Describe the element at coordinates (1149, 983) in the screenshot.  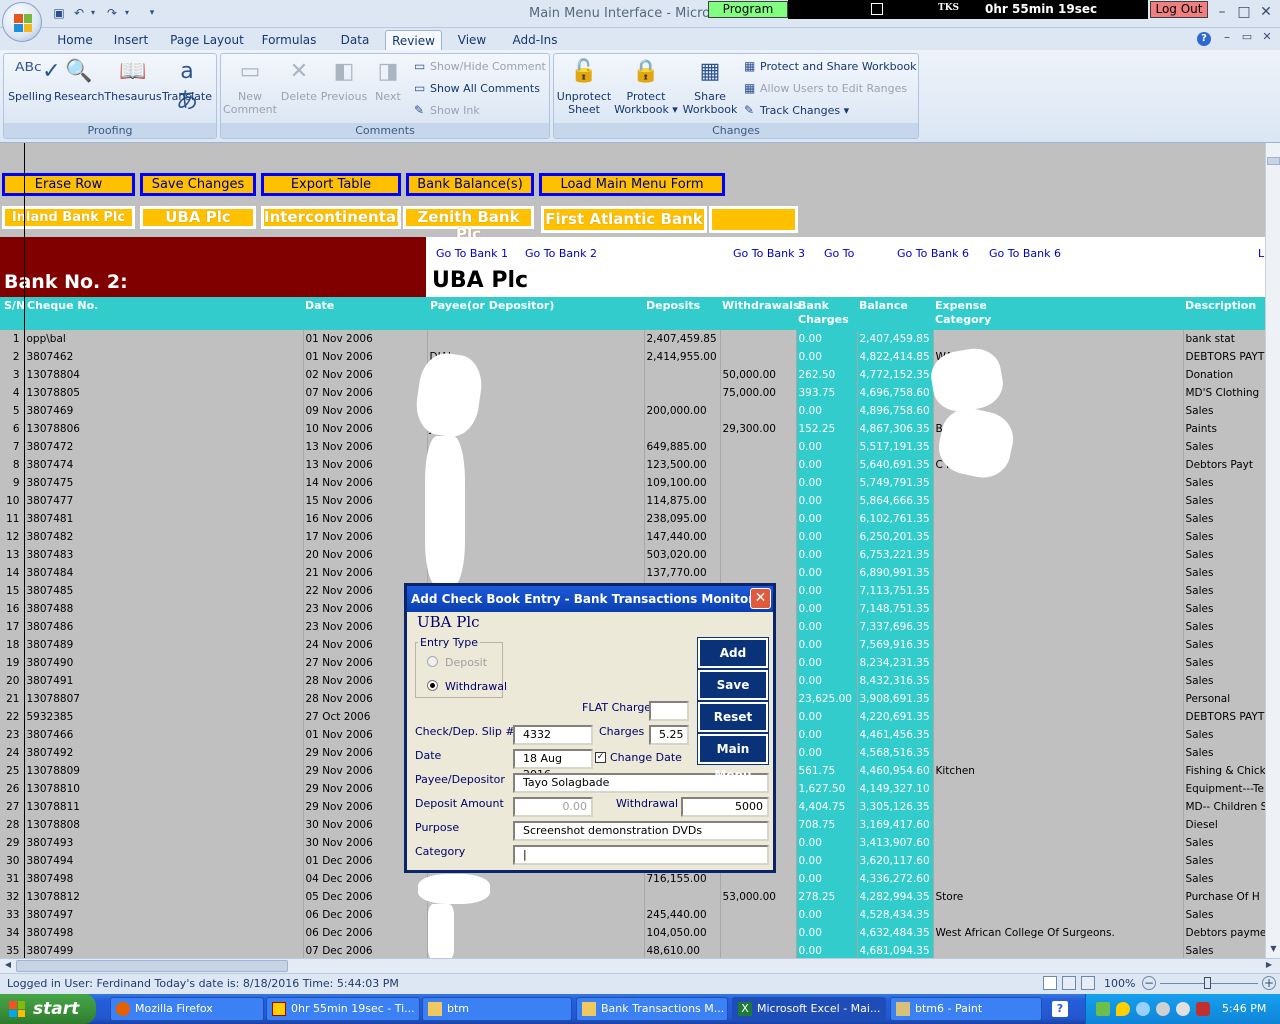
I see `zoom-out-icon: −` at that location.